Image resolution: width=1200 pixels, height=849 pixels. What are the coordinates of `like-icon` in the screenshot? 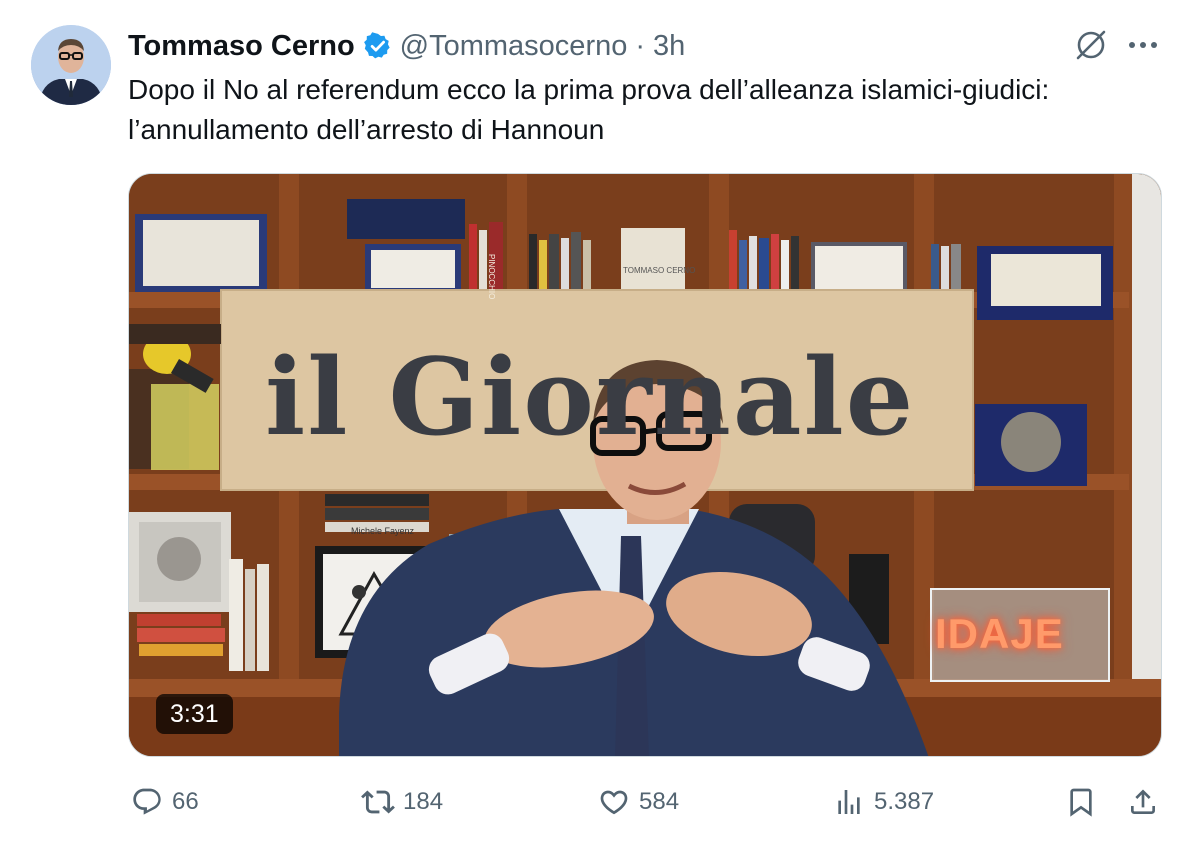 It's located at (614, 802).